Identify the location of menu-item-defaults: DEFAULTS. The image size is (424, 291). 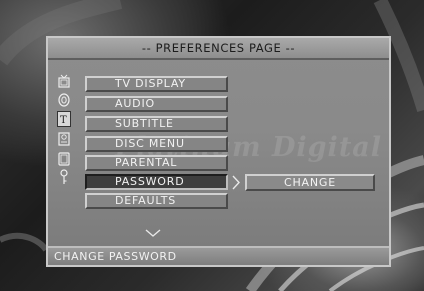
(156, 201).